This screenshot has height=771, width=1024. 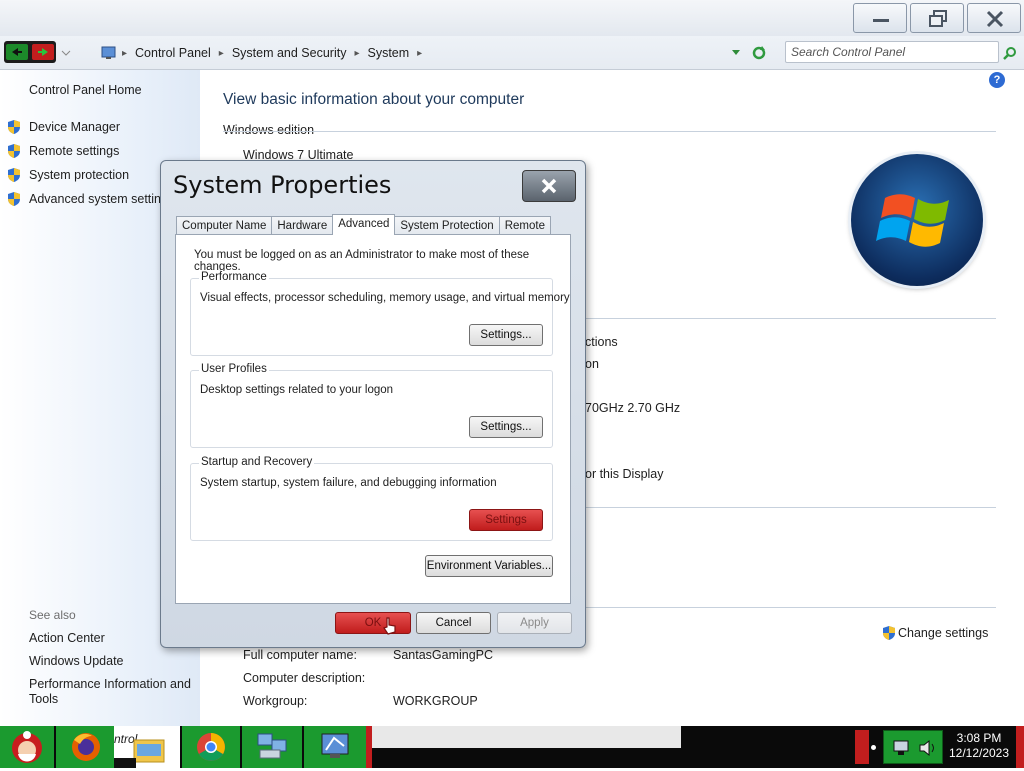 What do you see at coordinates (506, 520) in the screenshot?
I see `startup-recovery-settings-button: Settings` at bounding box center [506, 520].